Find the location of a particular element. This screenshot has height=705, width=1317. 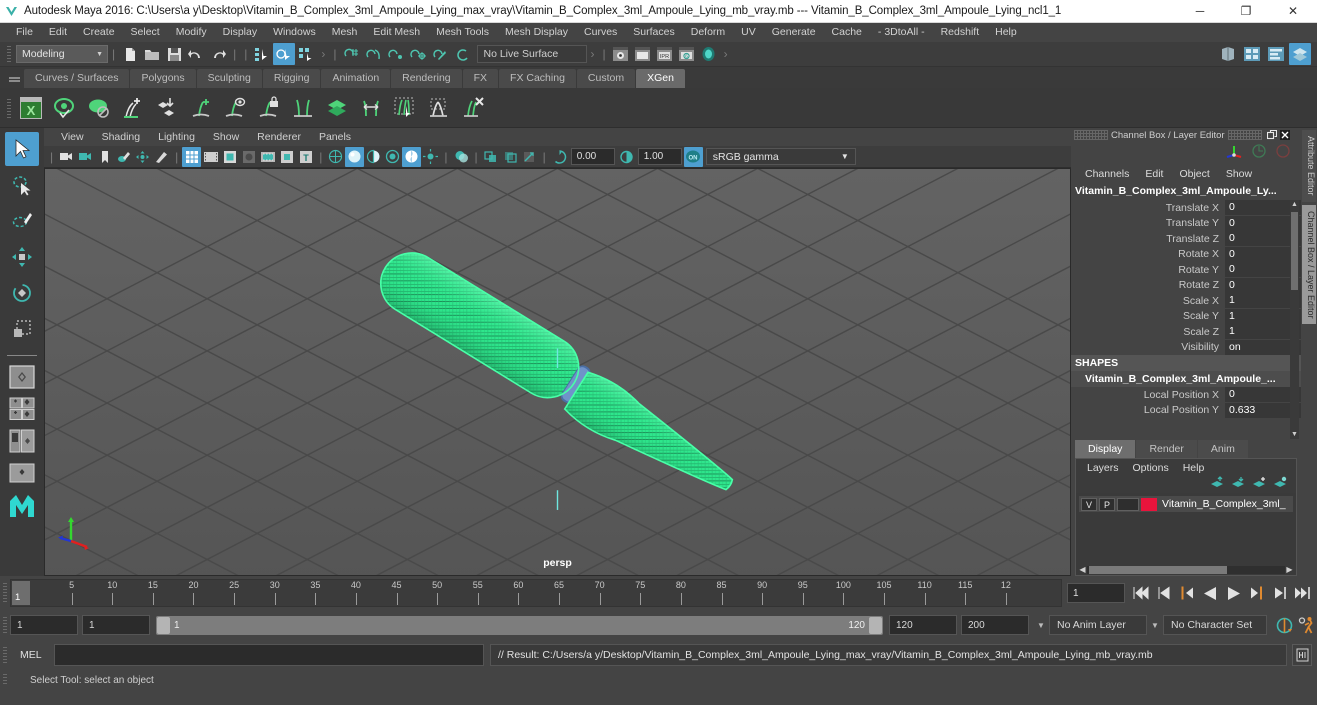

show-hide-attribute-editor-icon is located at coordinates (1228, 54).